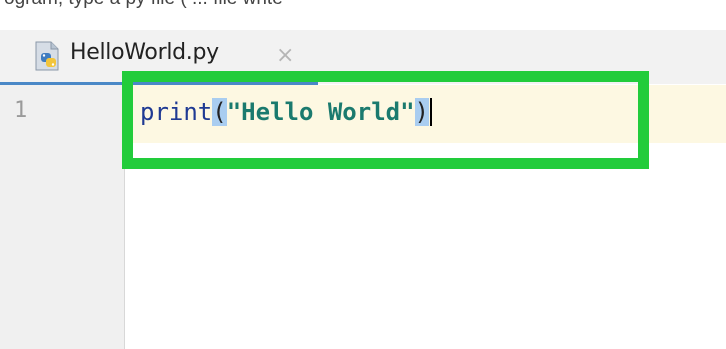 This screenshot has width=726, height=349. What do you see at coordinates (62, 217) in the screenshot?
I see `line-gutter` at bounding box center [62, 217].